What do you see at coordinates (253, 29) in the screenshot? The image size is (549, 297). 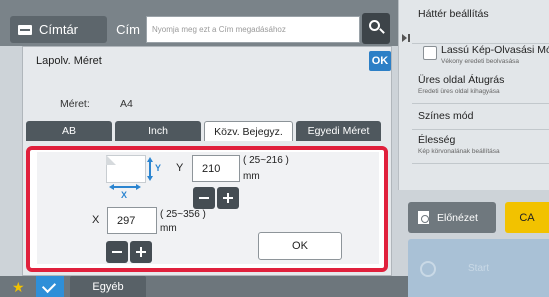 I see `address-input: Nyomja meg ezt a Cím megadásához` at bounding box center [253, 29].